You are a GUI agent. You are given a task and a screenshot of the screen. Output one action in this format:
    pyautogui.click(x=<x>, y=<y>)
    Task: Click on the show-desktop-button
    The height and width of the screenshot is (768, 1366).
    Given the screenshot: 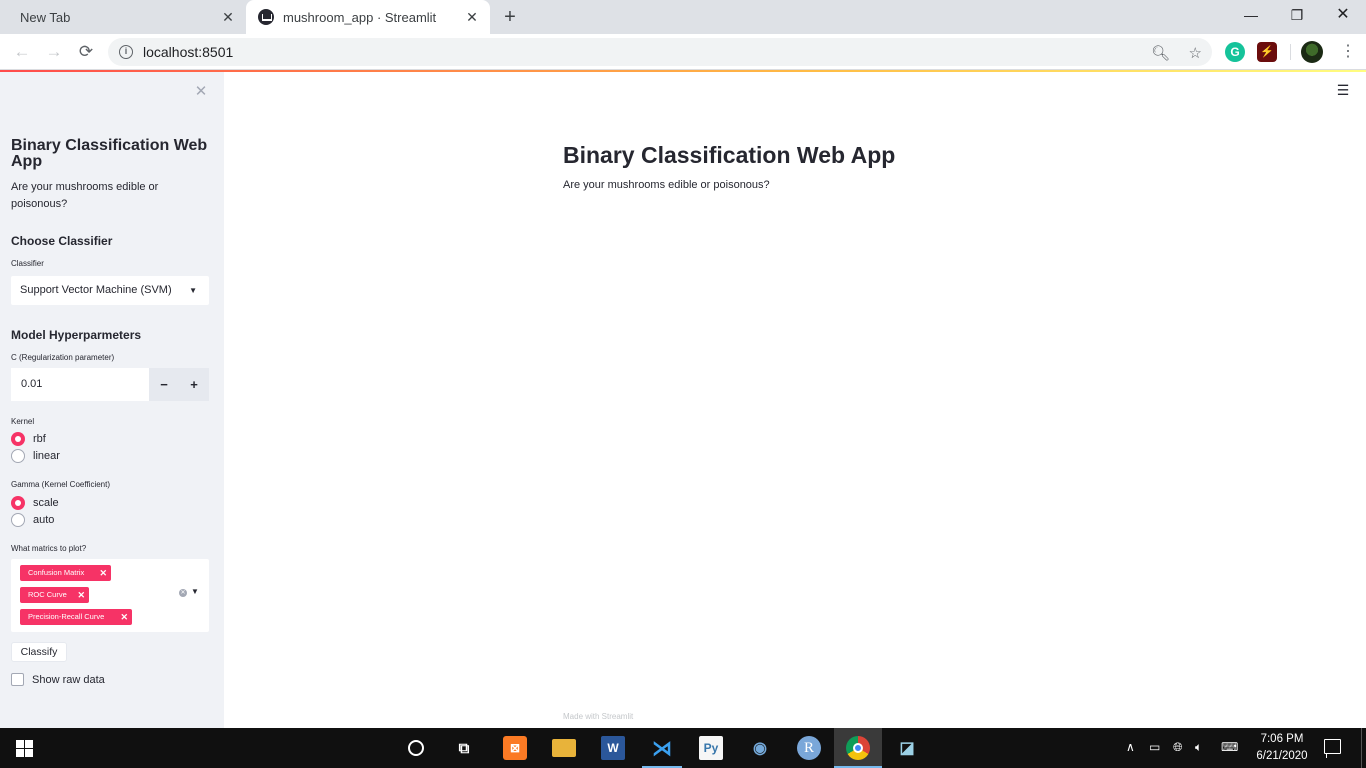 What is the action you would take?
    pyautogui.click(x=1361, y=748)
    